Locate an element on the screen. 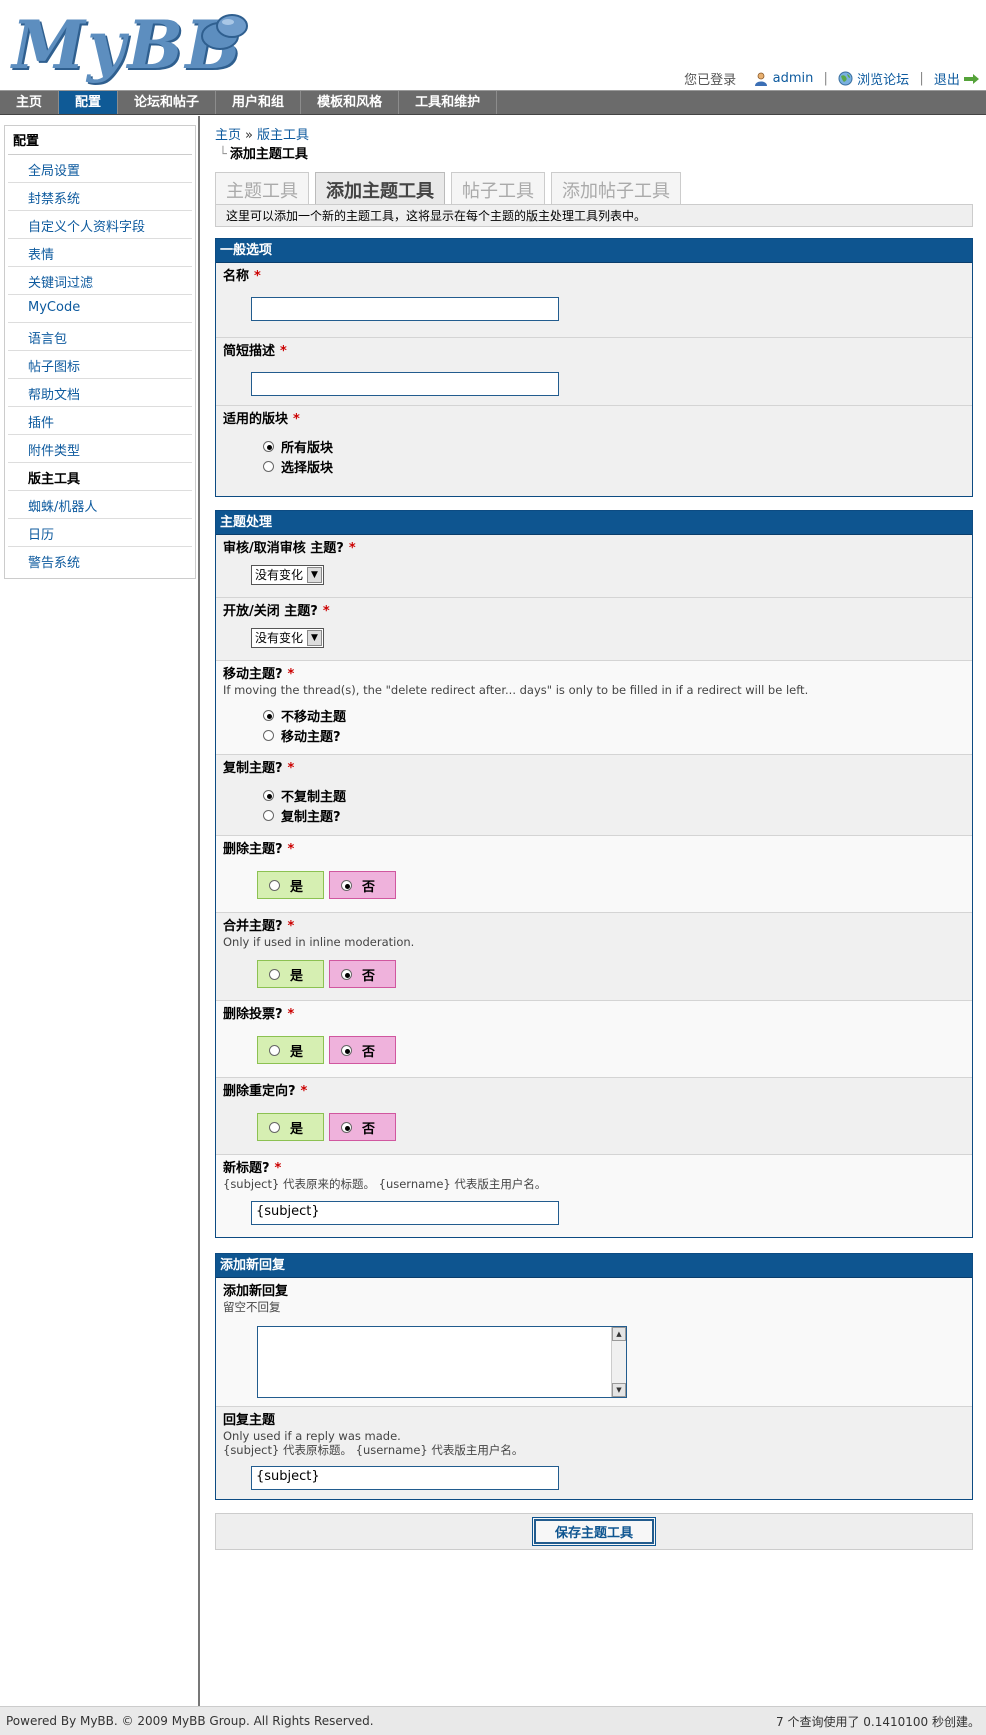 The image size is (986, 1735). panel-title: 添加新回复 is located at coordinates (594, 1266).